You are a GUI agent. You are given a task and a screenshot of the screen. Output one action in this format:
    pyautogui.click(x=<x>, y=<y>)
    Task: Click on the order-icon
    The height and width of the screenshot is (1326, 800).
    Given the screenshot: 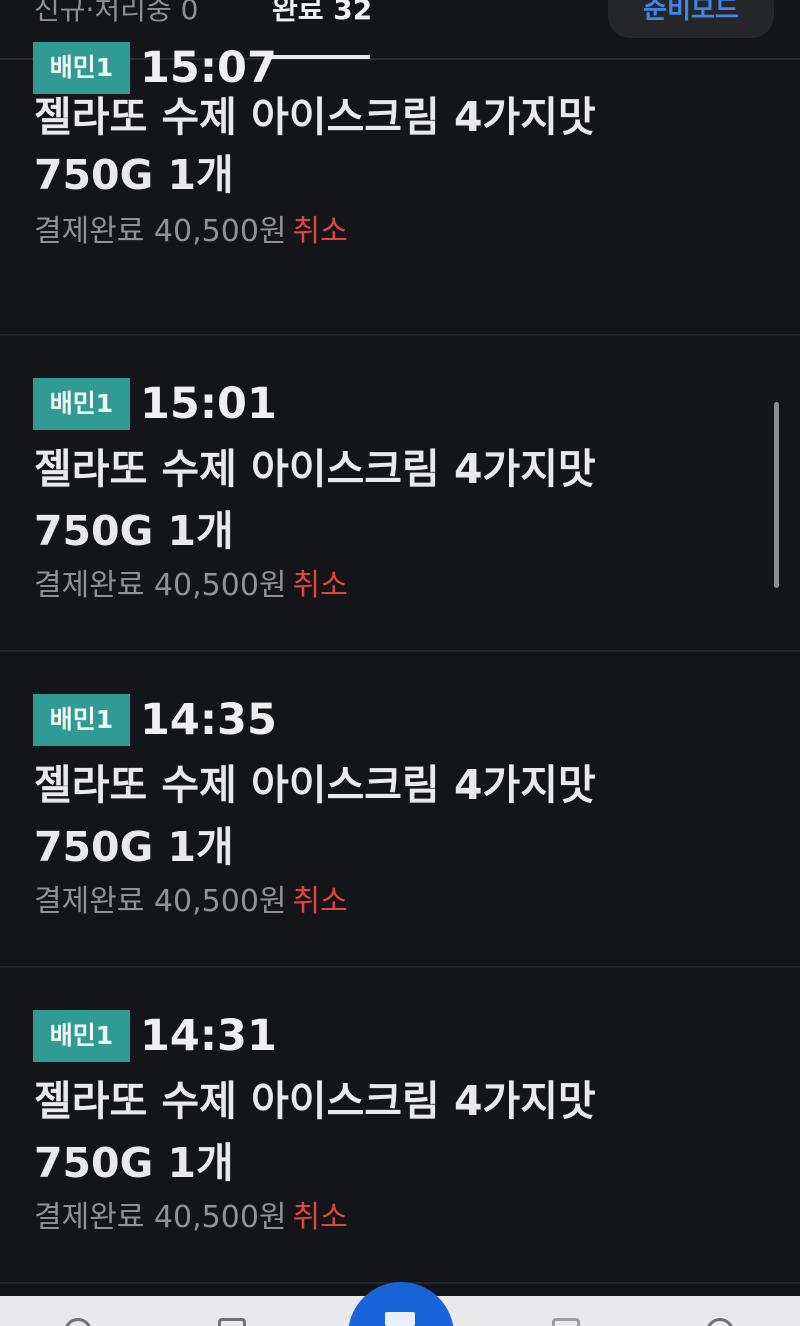 What is the action you would take?
    pyautogui.click(x=400, y=1319)
    